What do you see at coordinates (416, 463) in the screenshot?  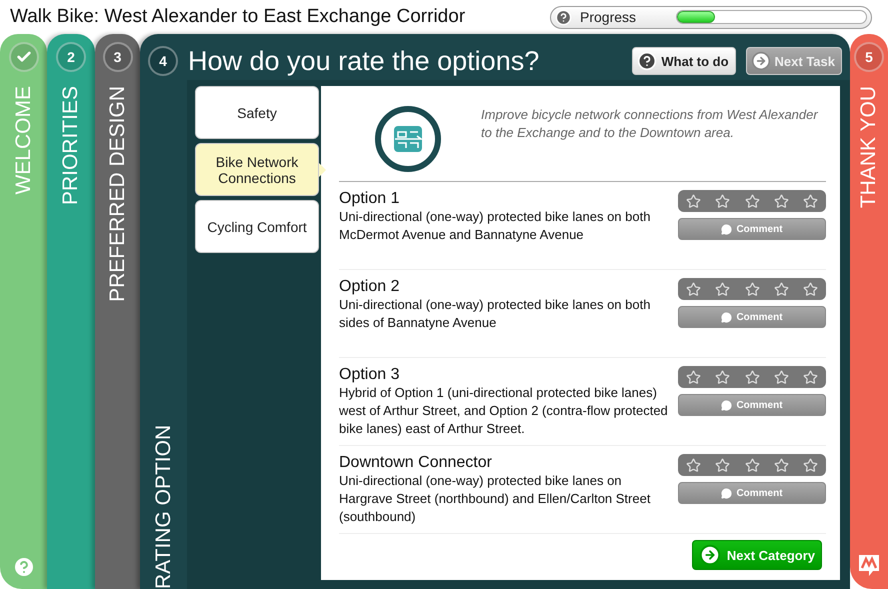 I see `option-title: Downtown Connector` at bounding box center [416, 463].